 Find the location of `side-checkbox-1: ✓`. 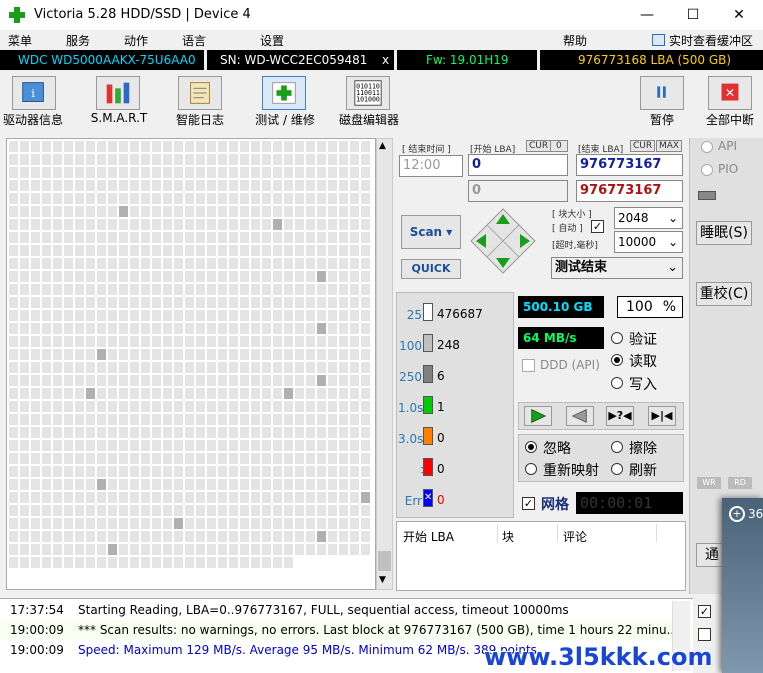

side-checkbox-1: ✓ is located at coordinates (704, 611).